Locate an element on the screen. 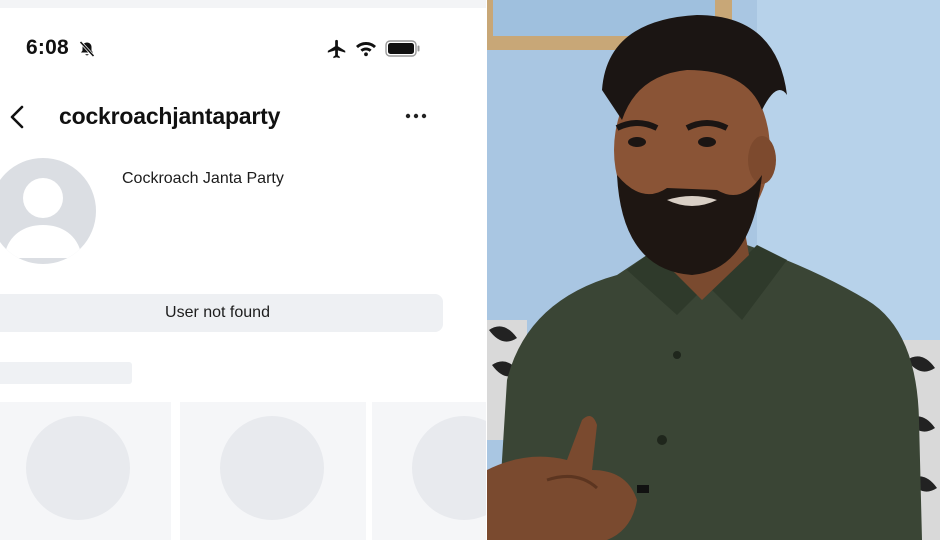  profile-header: cockroachjantaparty is located at coordinates (243, 117).